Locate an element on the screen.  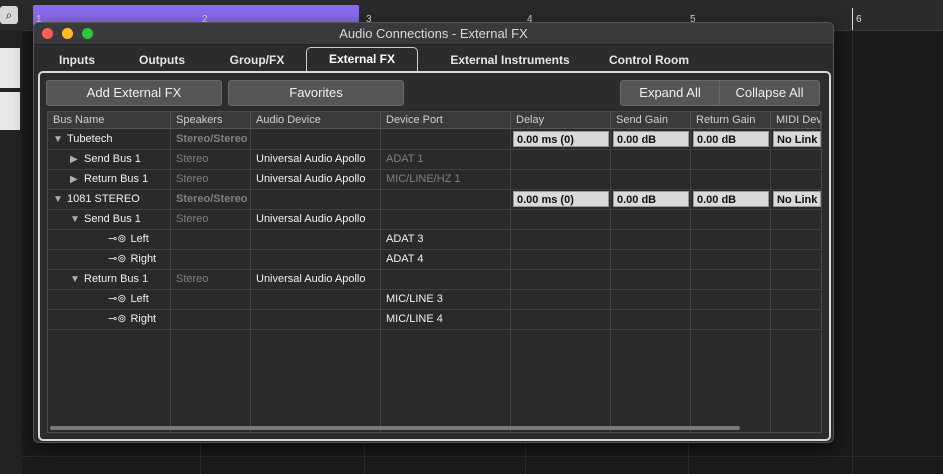
bus-name: Tubetech is located at coordinates (90, 139).